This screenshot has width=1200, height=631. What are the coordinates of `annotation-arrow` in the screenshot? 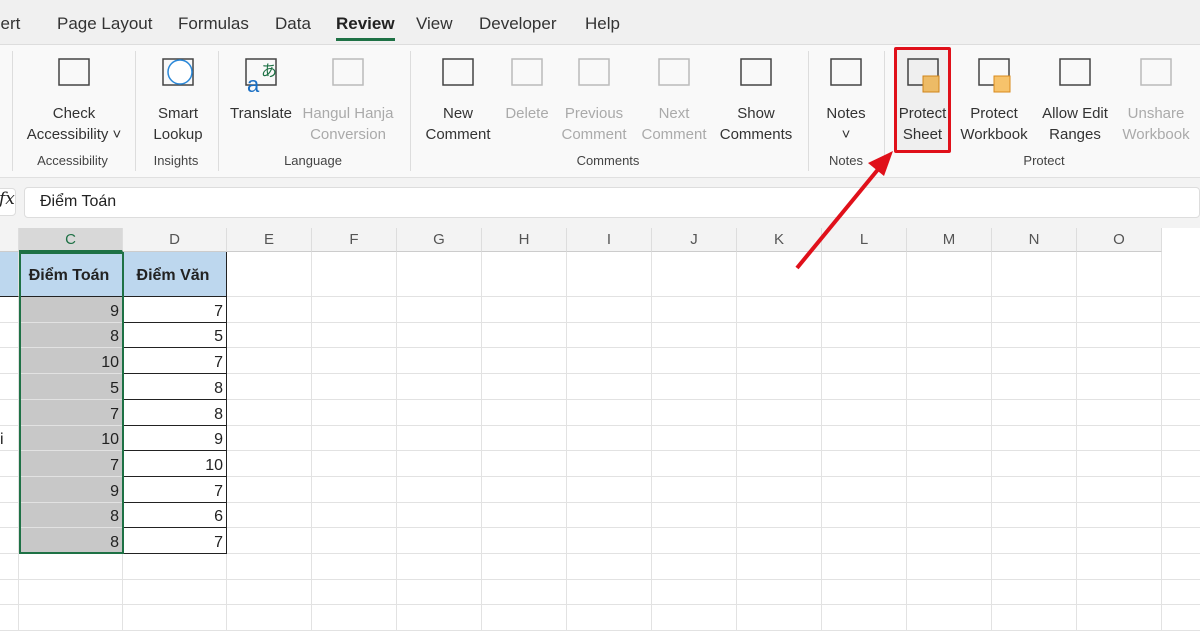 It's located at (844, 210).